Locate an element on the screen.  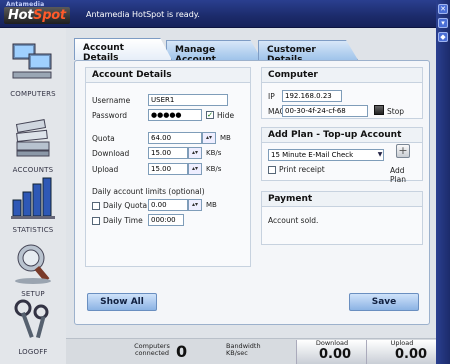
daily-time-label: Daily Time is located at coordinates (123, 220).